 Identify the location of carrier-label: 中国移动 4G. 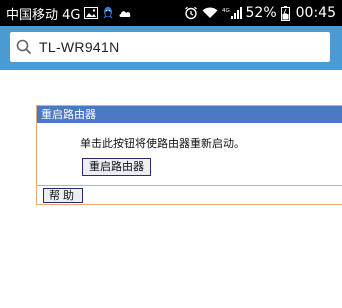
(43, 15).